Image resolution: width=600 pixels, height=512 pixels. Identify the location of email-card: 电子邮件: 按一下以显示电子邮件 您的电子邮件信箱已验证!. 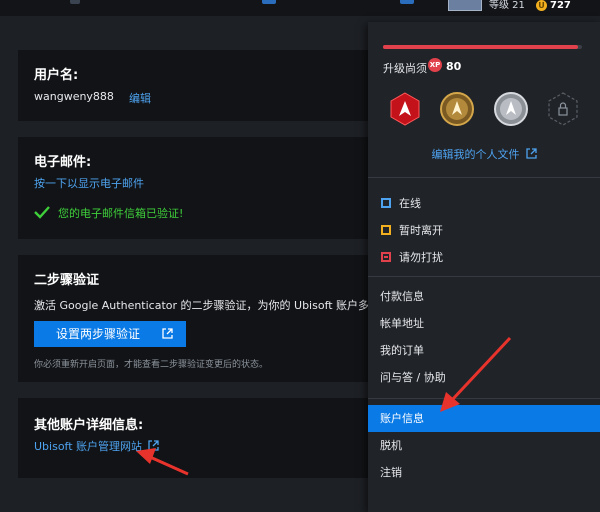
(203, 188).